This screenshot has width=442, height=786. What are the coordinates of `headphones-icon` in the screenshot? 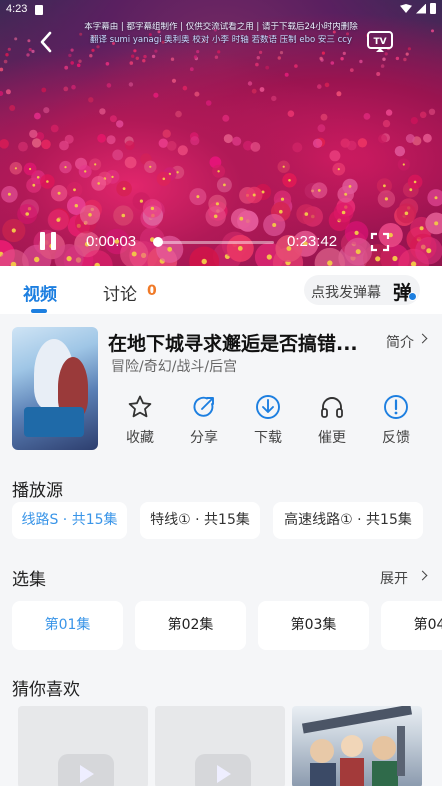 It's located at (332, 407).